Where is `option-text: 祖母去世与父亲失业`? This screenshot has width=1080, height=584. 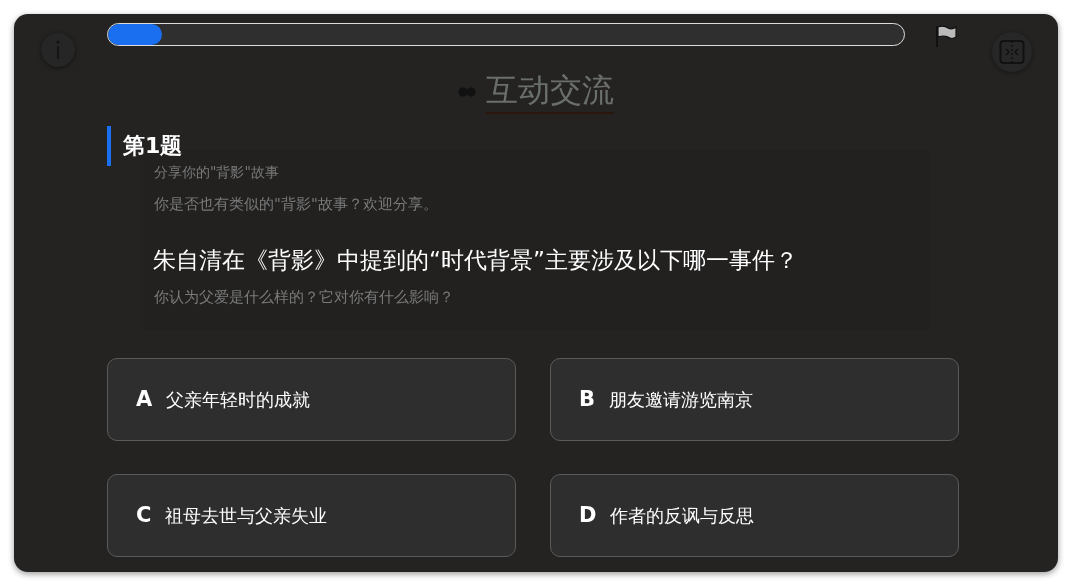
option-text: 祖母去世与父亲失业 is located at coordinates (246, 516).